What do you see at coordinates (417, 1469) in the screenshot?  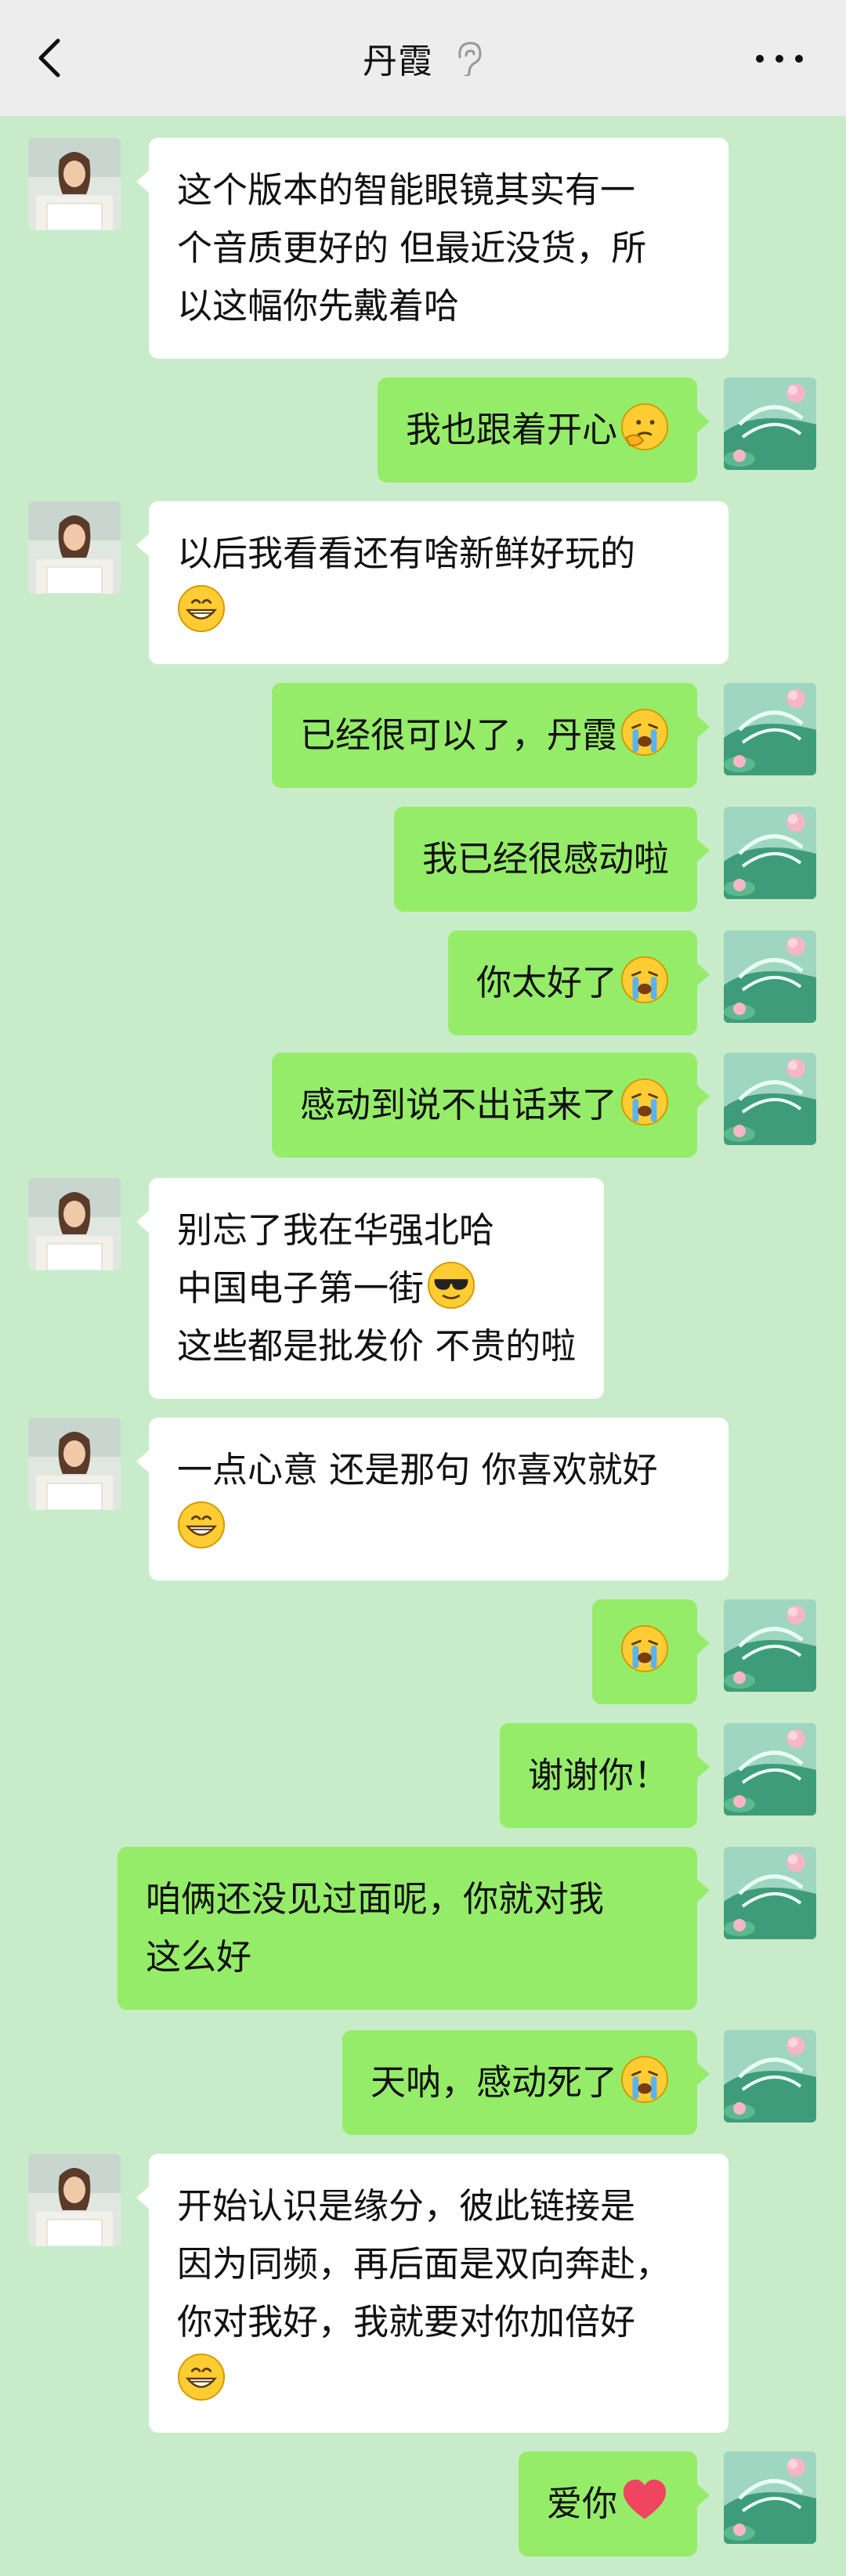 I see `message-text: 一点心意 还是那句 你喜欢就好` at bounding box center [417, 1469].